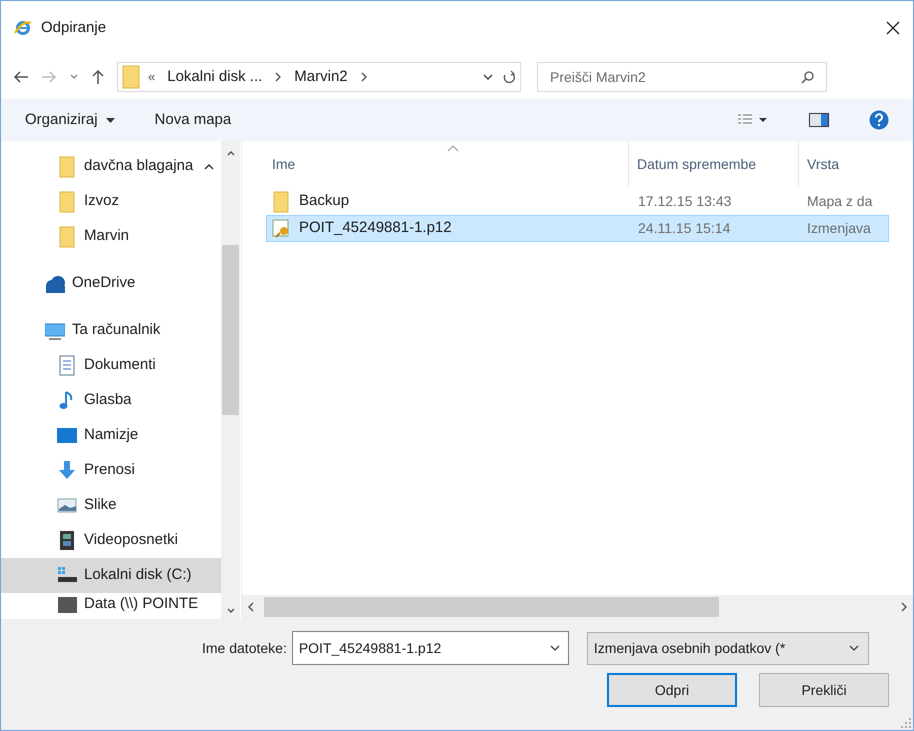  I want to click on sidebar-item: Slike, so click(111, 505).